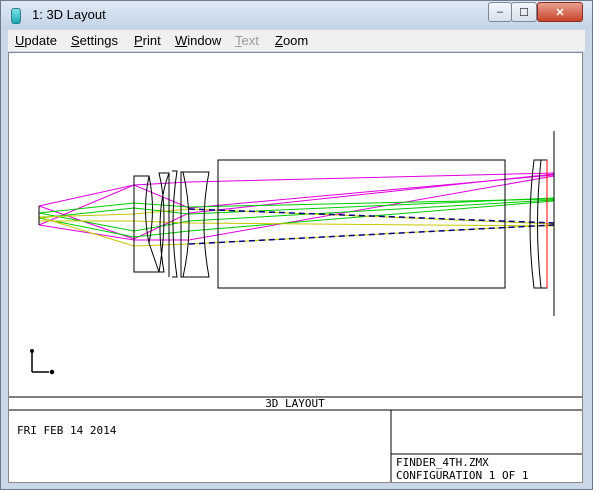  I want to click on menu-print: Print, so click(147, 40).